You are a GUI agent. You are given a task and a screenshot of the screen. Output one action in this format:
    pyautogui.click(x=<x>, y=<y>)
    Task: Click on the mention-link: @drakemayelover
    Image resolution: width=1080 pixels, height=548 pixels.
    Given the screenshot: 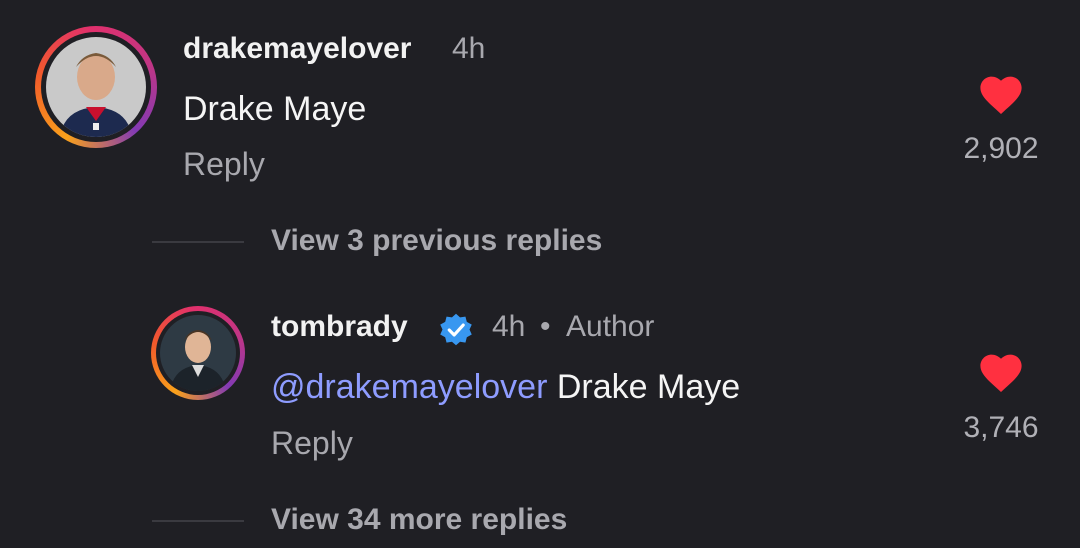 What is the action you would take?
    pyautogui.click(x=409, y=387)
    